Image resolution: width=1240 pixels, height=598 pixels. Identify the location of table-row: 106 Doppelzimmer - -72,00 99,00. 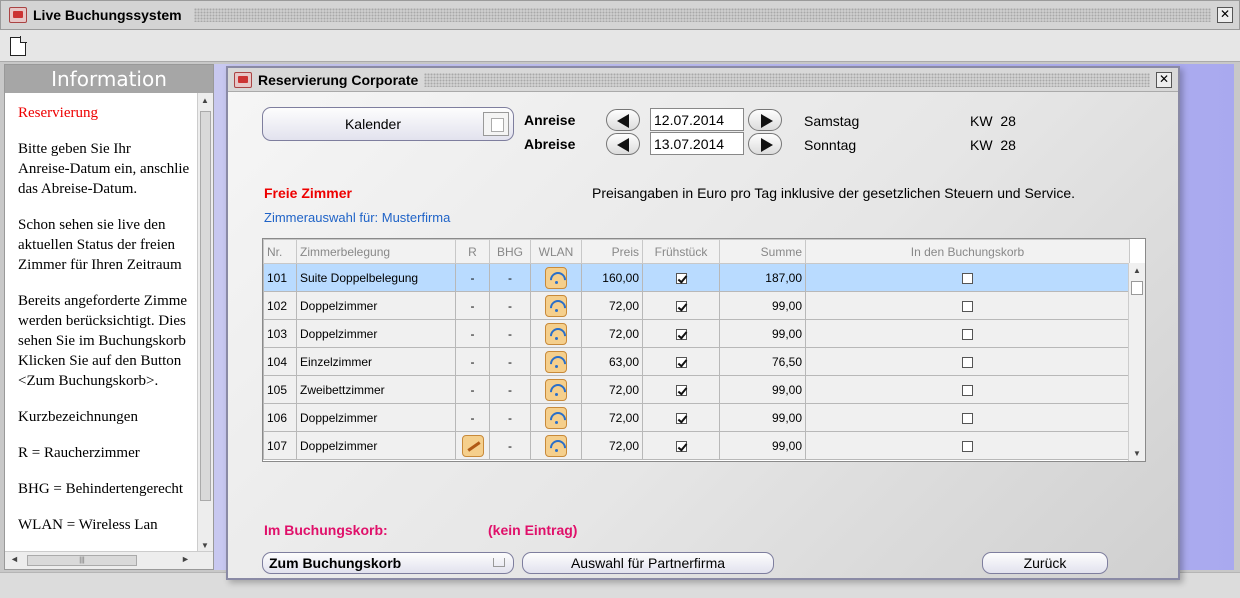
(696, 417).